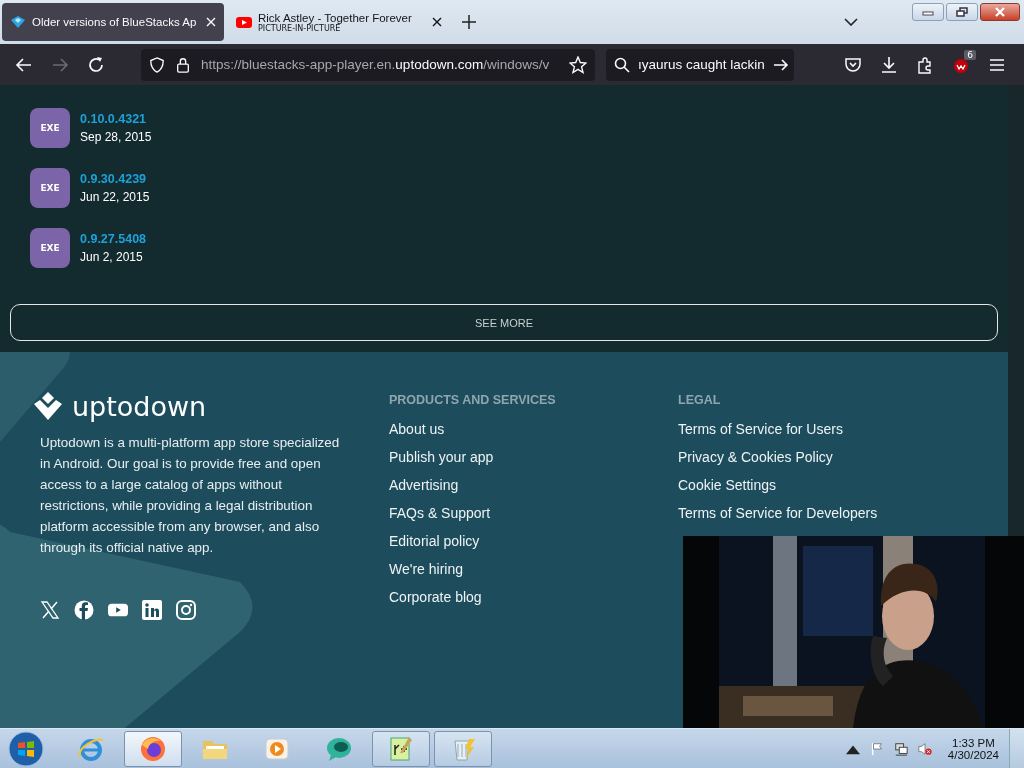 The width and height of the screenshot is (1024, 768). I want to click on restore-button, so click(962, 12).